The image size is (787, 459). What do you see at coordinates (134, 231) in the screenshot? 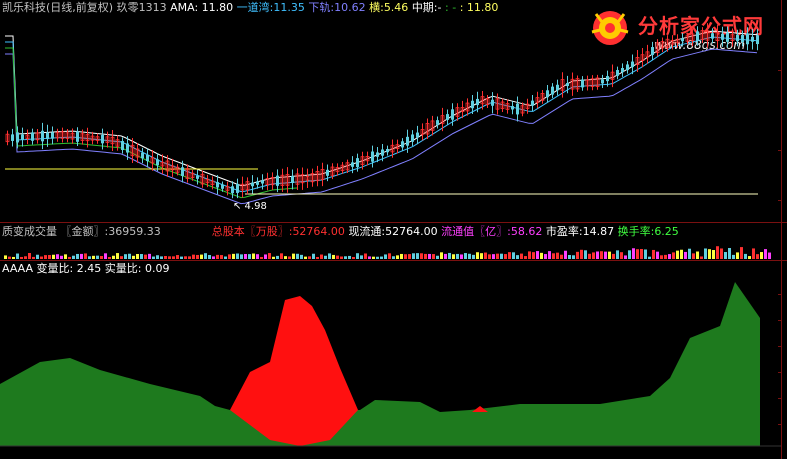
I see `amount-value: 36959.33` at bounding box center [134, 231].